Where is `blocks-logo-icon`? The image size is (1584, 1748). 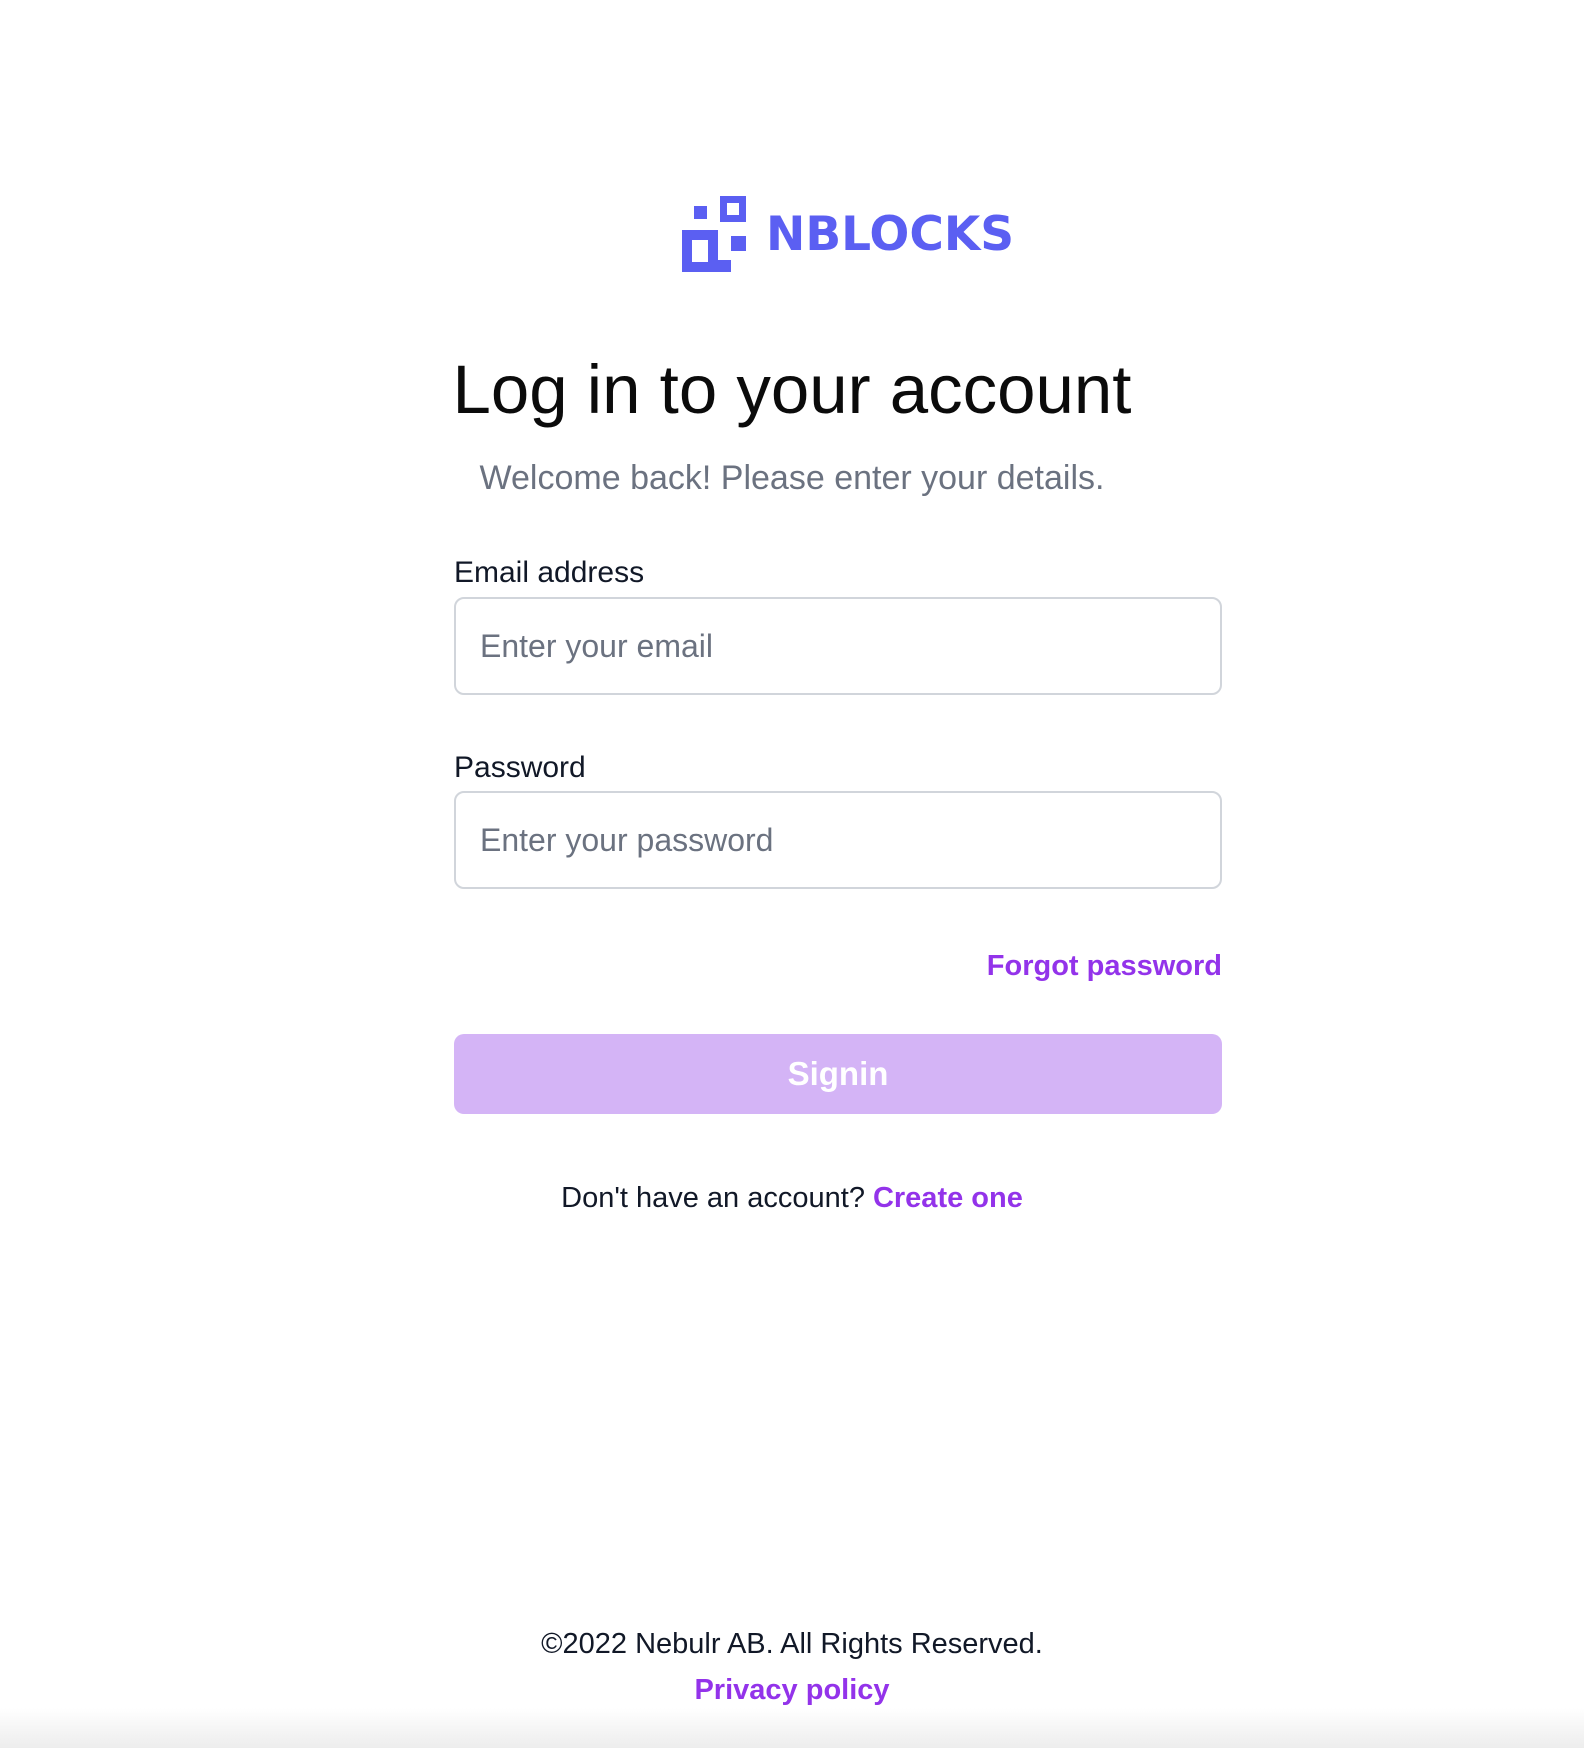
blocks-logo-icon is located at coordinates (714, 234).